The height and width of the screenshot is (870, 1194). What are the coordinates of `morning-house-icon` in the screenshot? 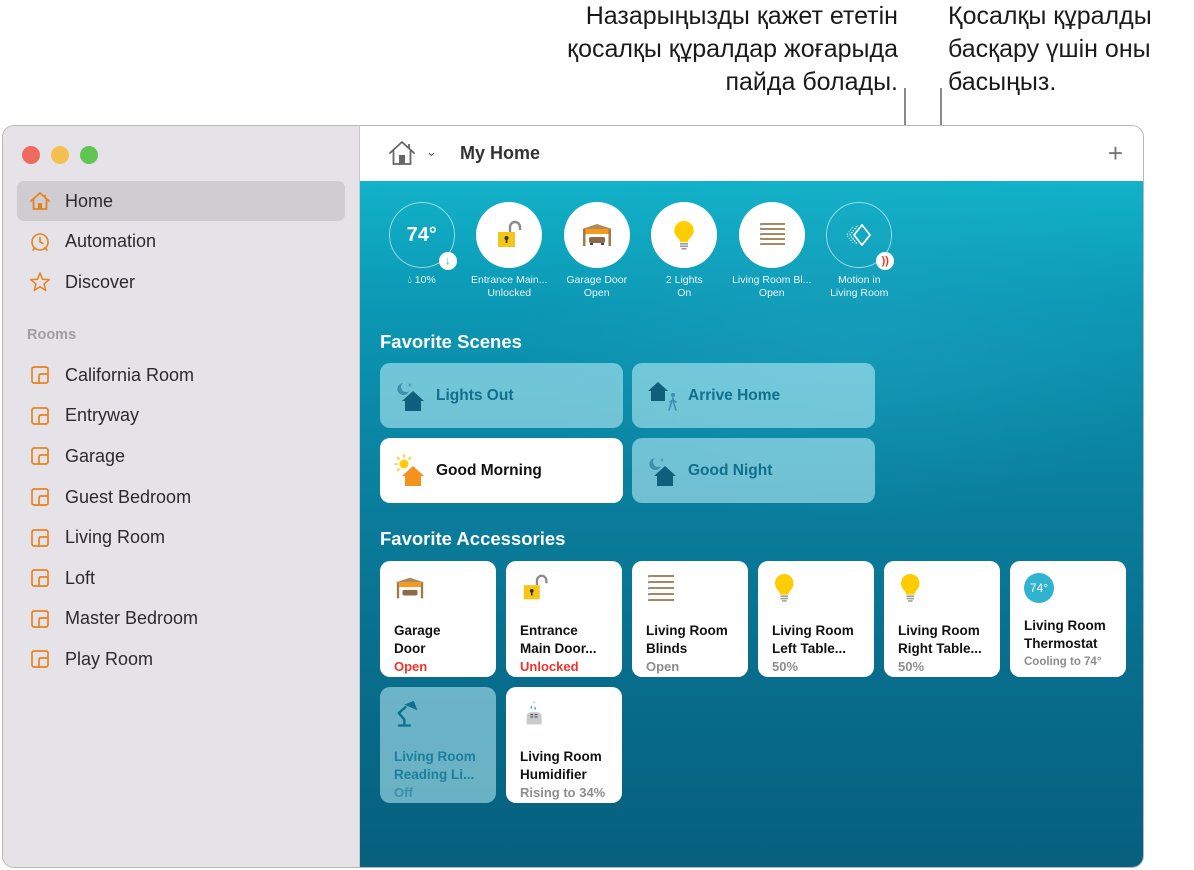 It's located at (409, 469).